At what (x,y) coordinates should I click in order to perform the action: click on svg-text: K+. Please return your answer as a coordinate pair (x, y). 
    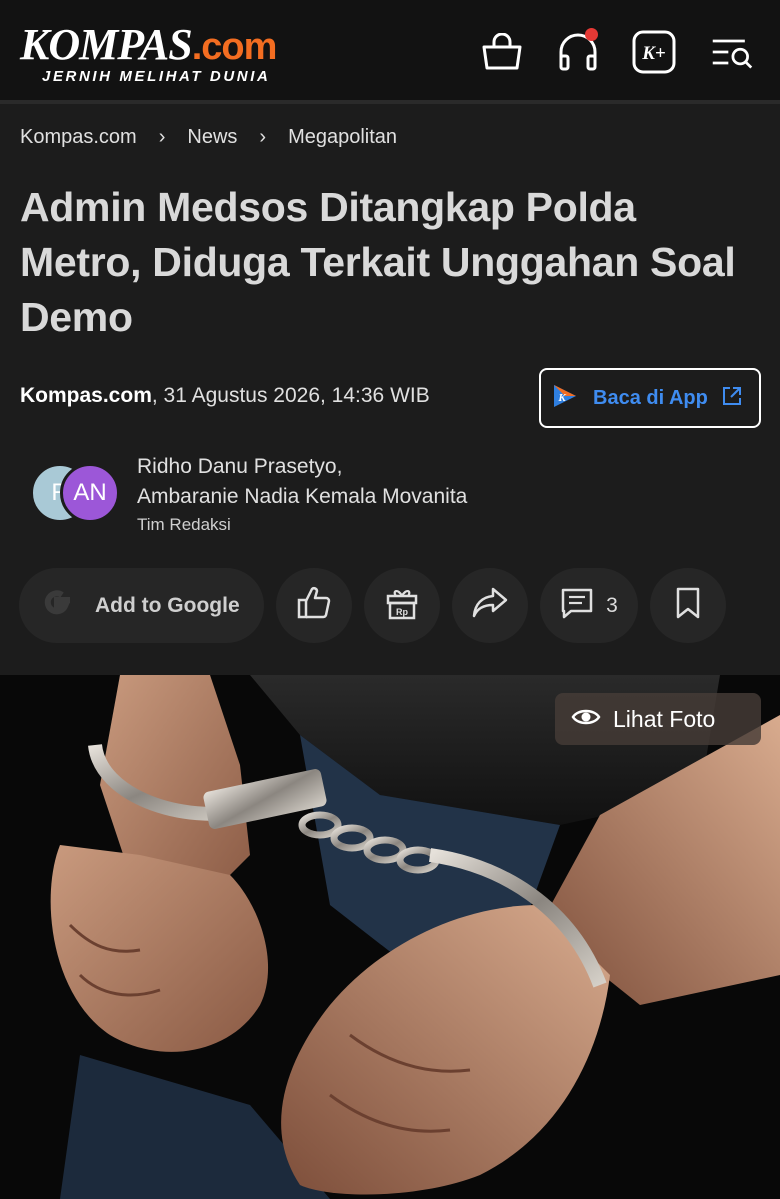
    Looking at the image, I should click on (653, 53).